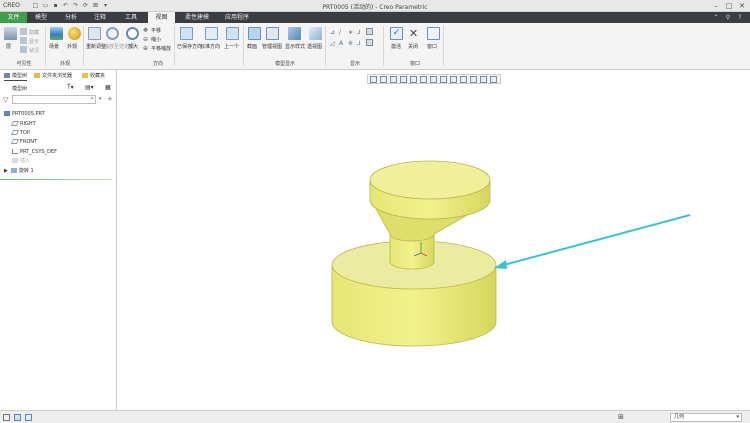 The image size is (750, 423). I want to click on plane-tag-icon: ◿, so click(333, 43).